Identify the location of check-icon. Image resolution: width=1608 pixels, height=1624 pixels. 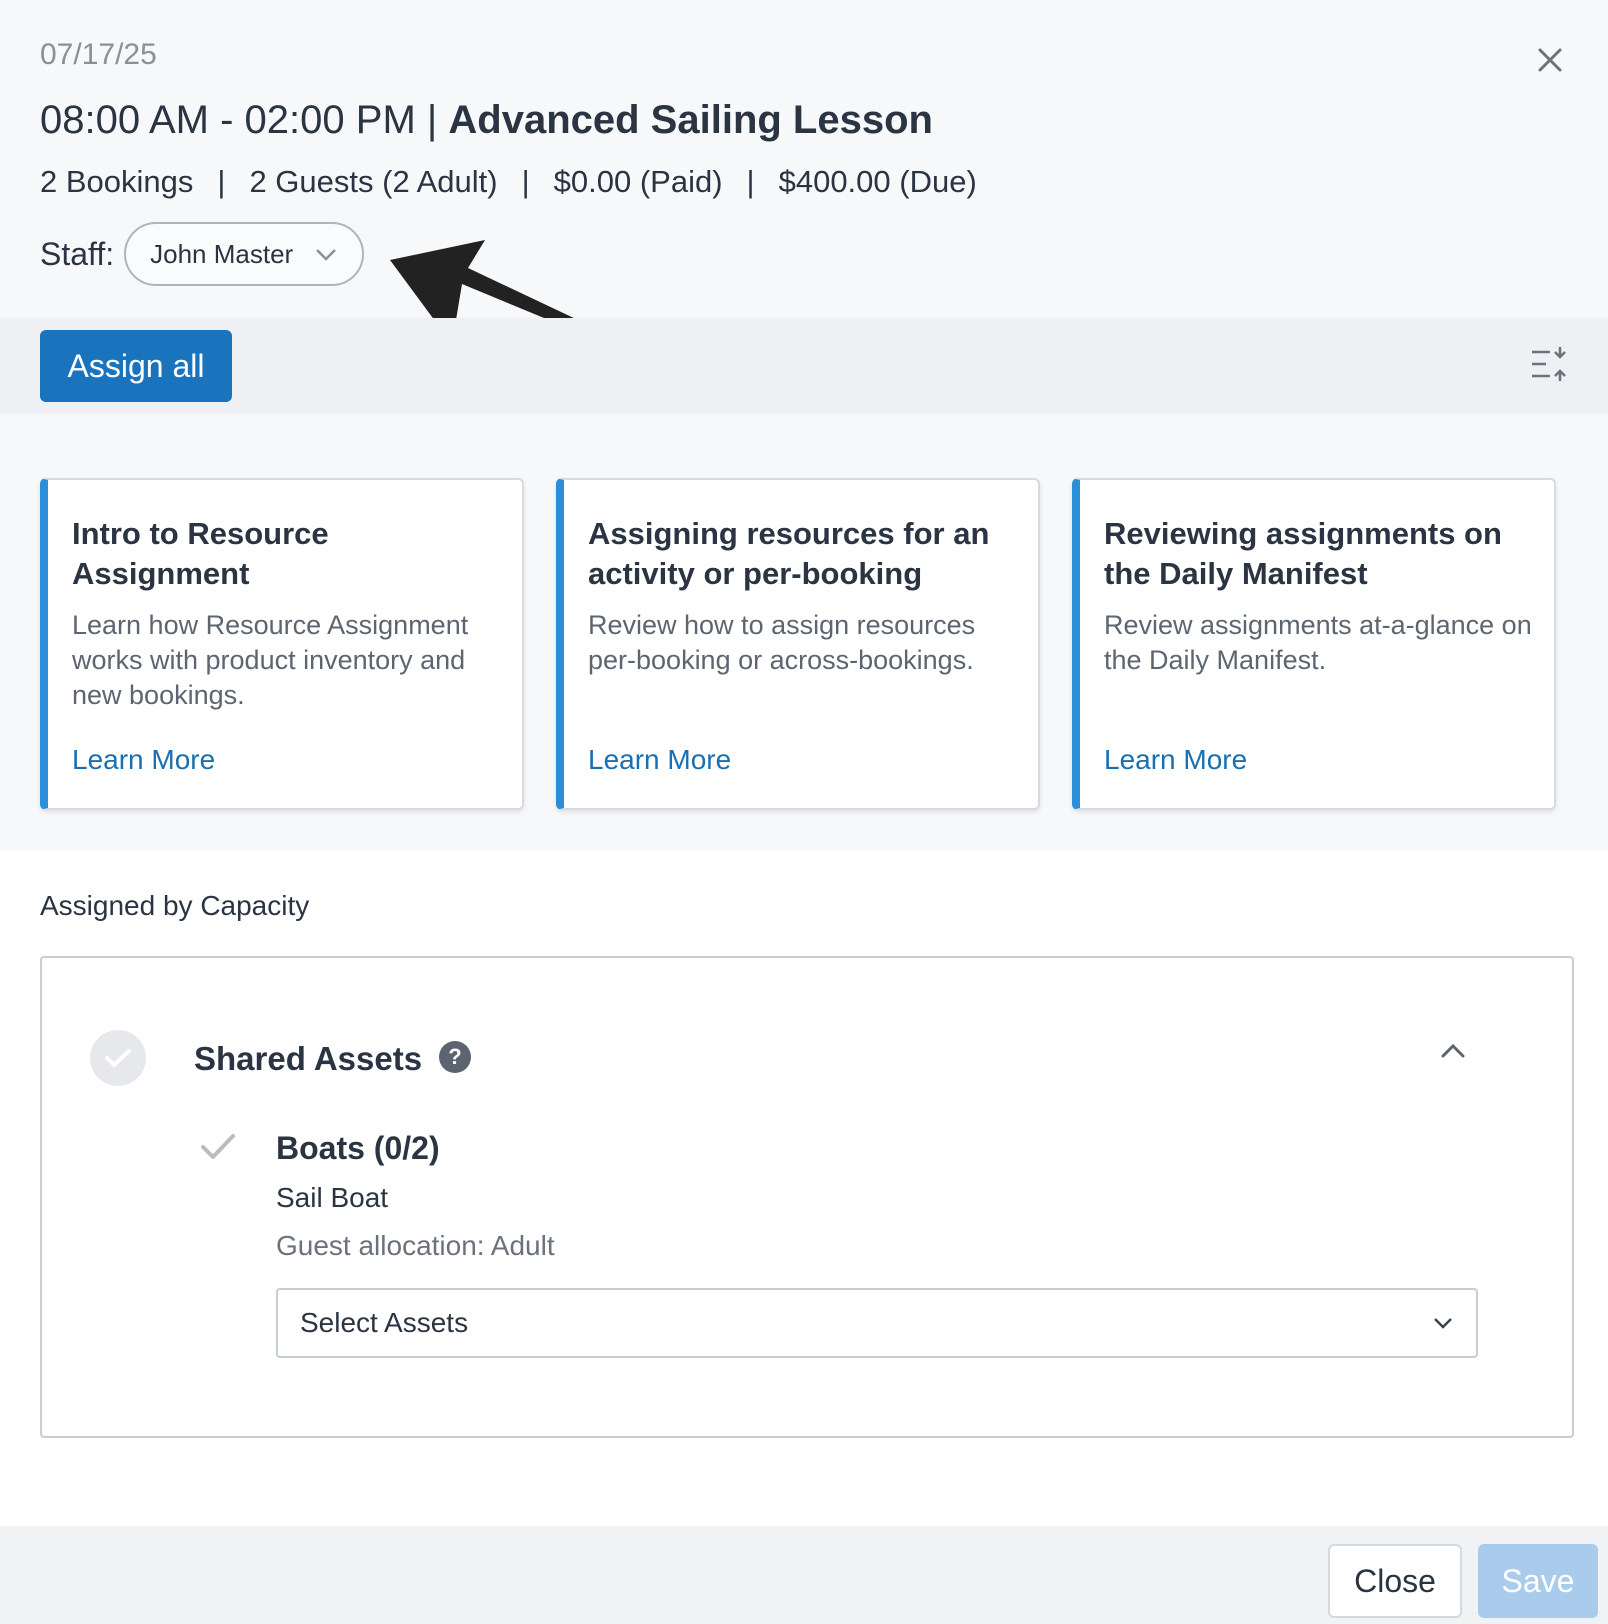
(218, 1149).